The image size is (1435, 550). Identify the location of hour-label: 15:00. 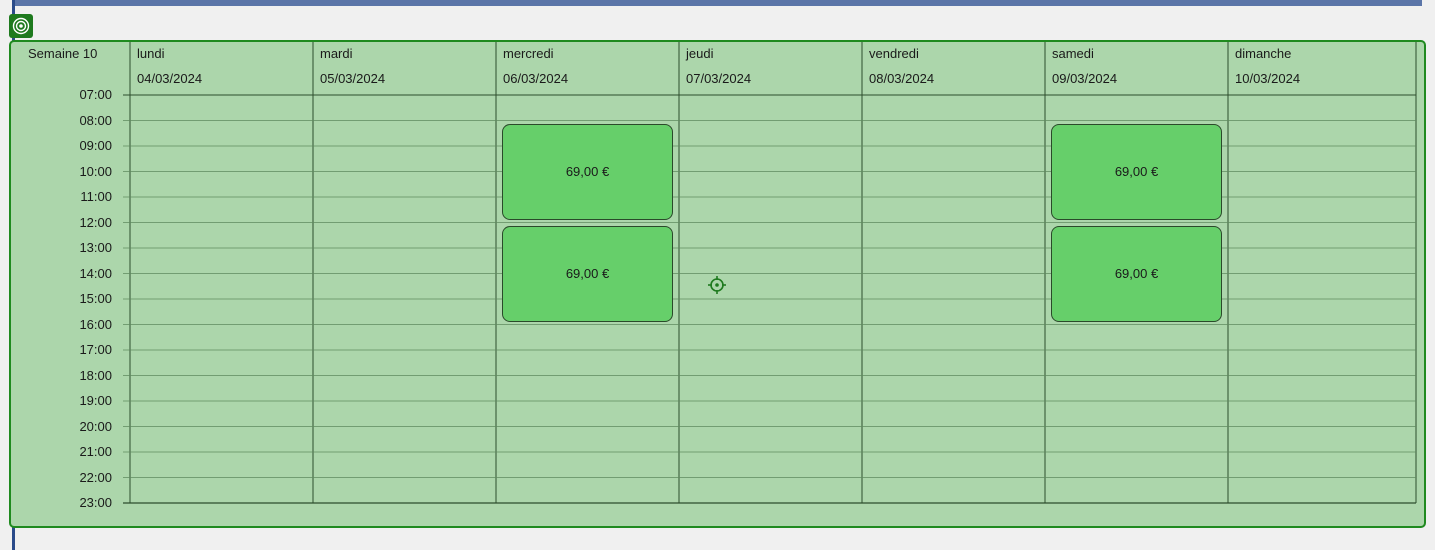
(95, 298).